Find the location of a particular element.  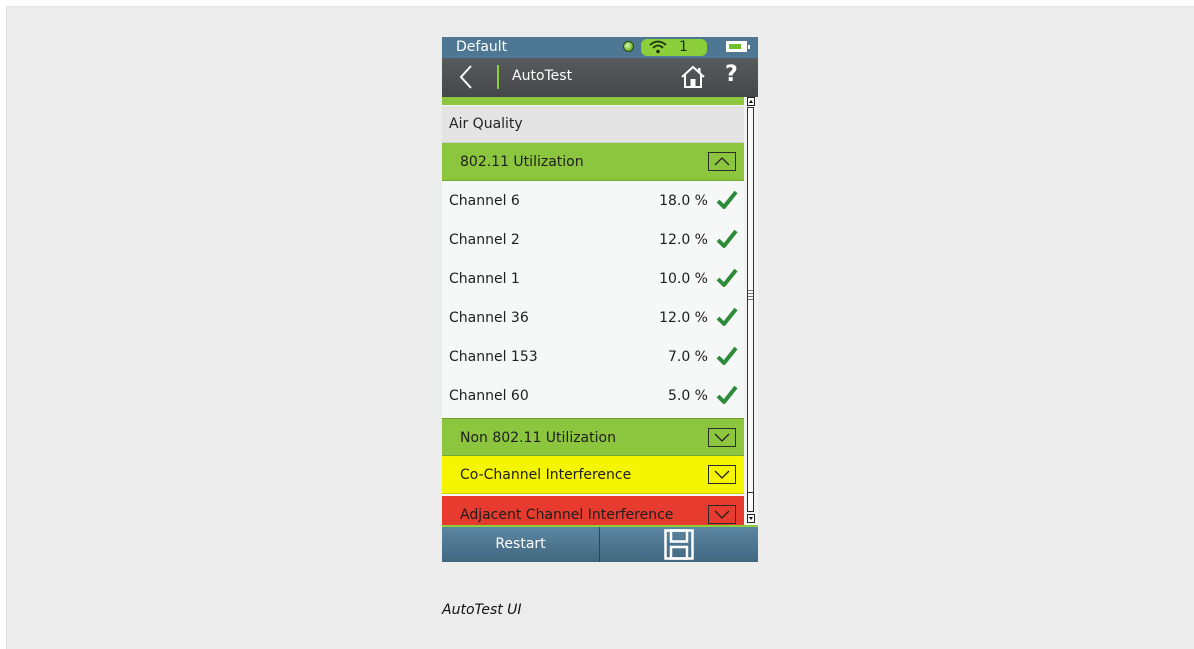

group-non-802-11-utilization: Non 802.11 Utilization is located at coordinates (593, 437).